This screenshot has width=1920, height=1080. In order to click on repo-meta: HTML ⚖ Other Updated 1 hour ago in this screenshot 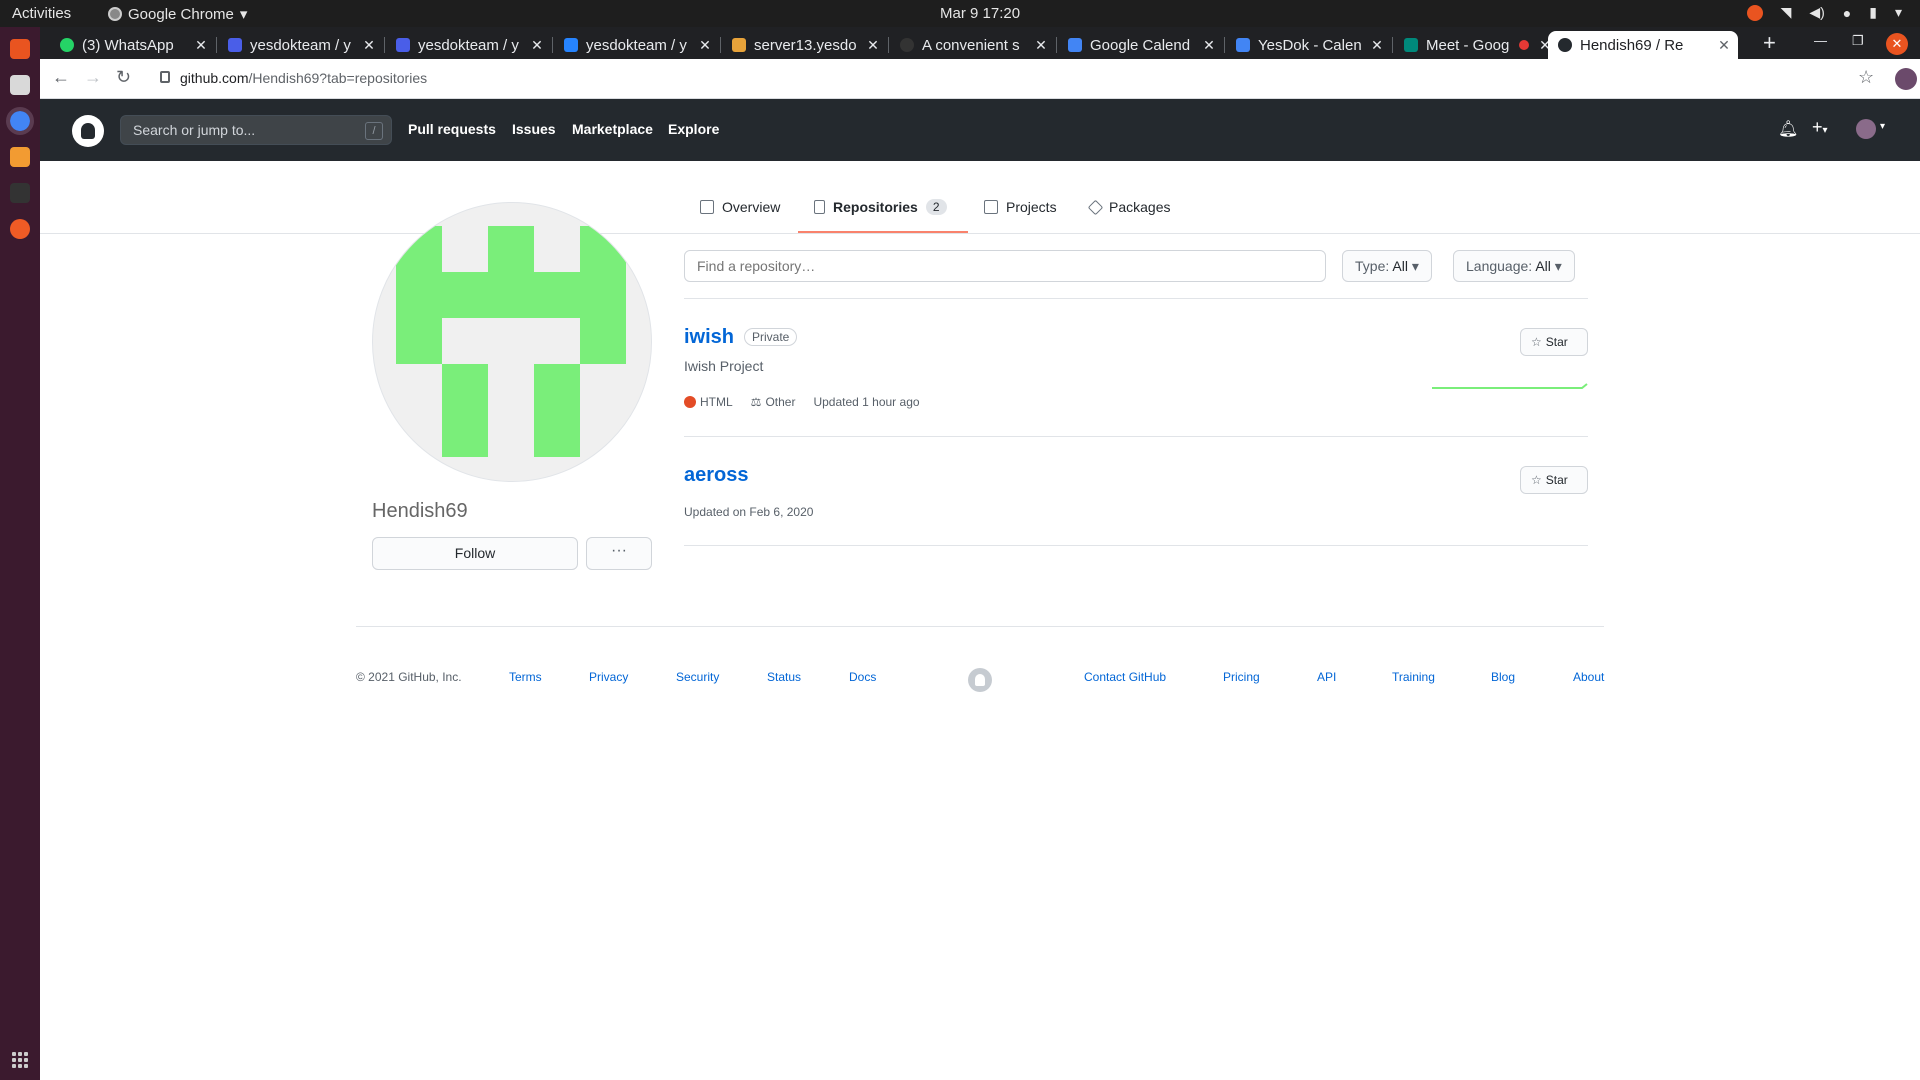, I will do `click(802, 402)`.